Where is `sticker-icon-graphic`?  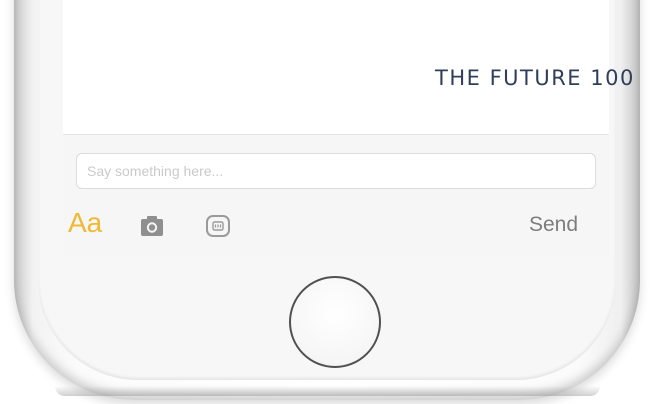 sticker-icon-graphic is located at coordinates (218, 226).